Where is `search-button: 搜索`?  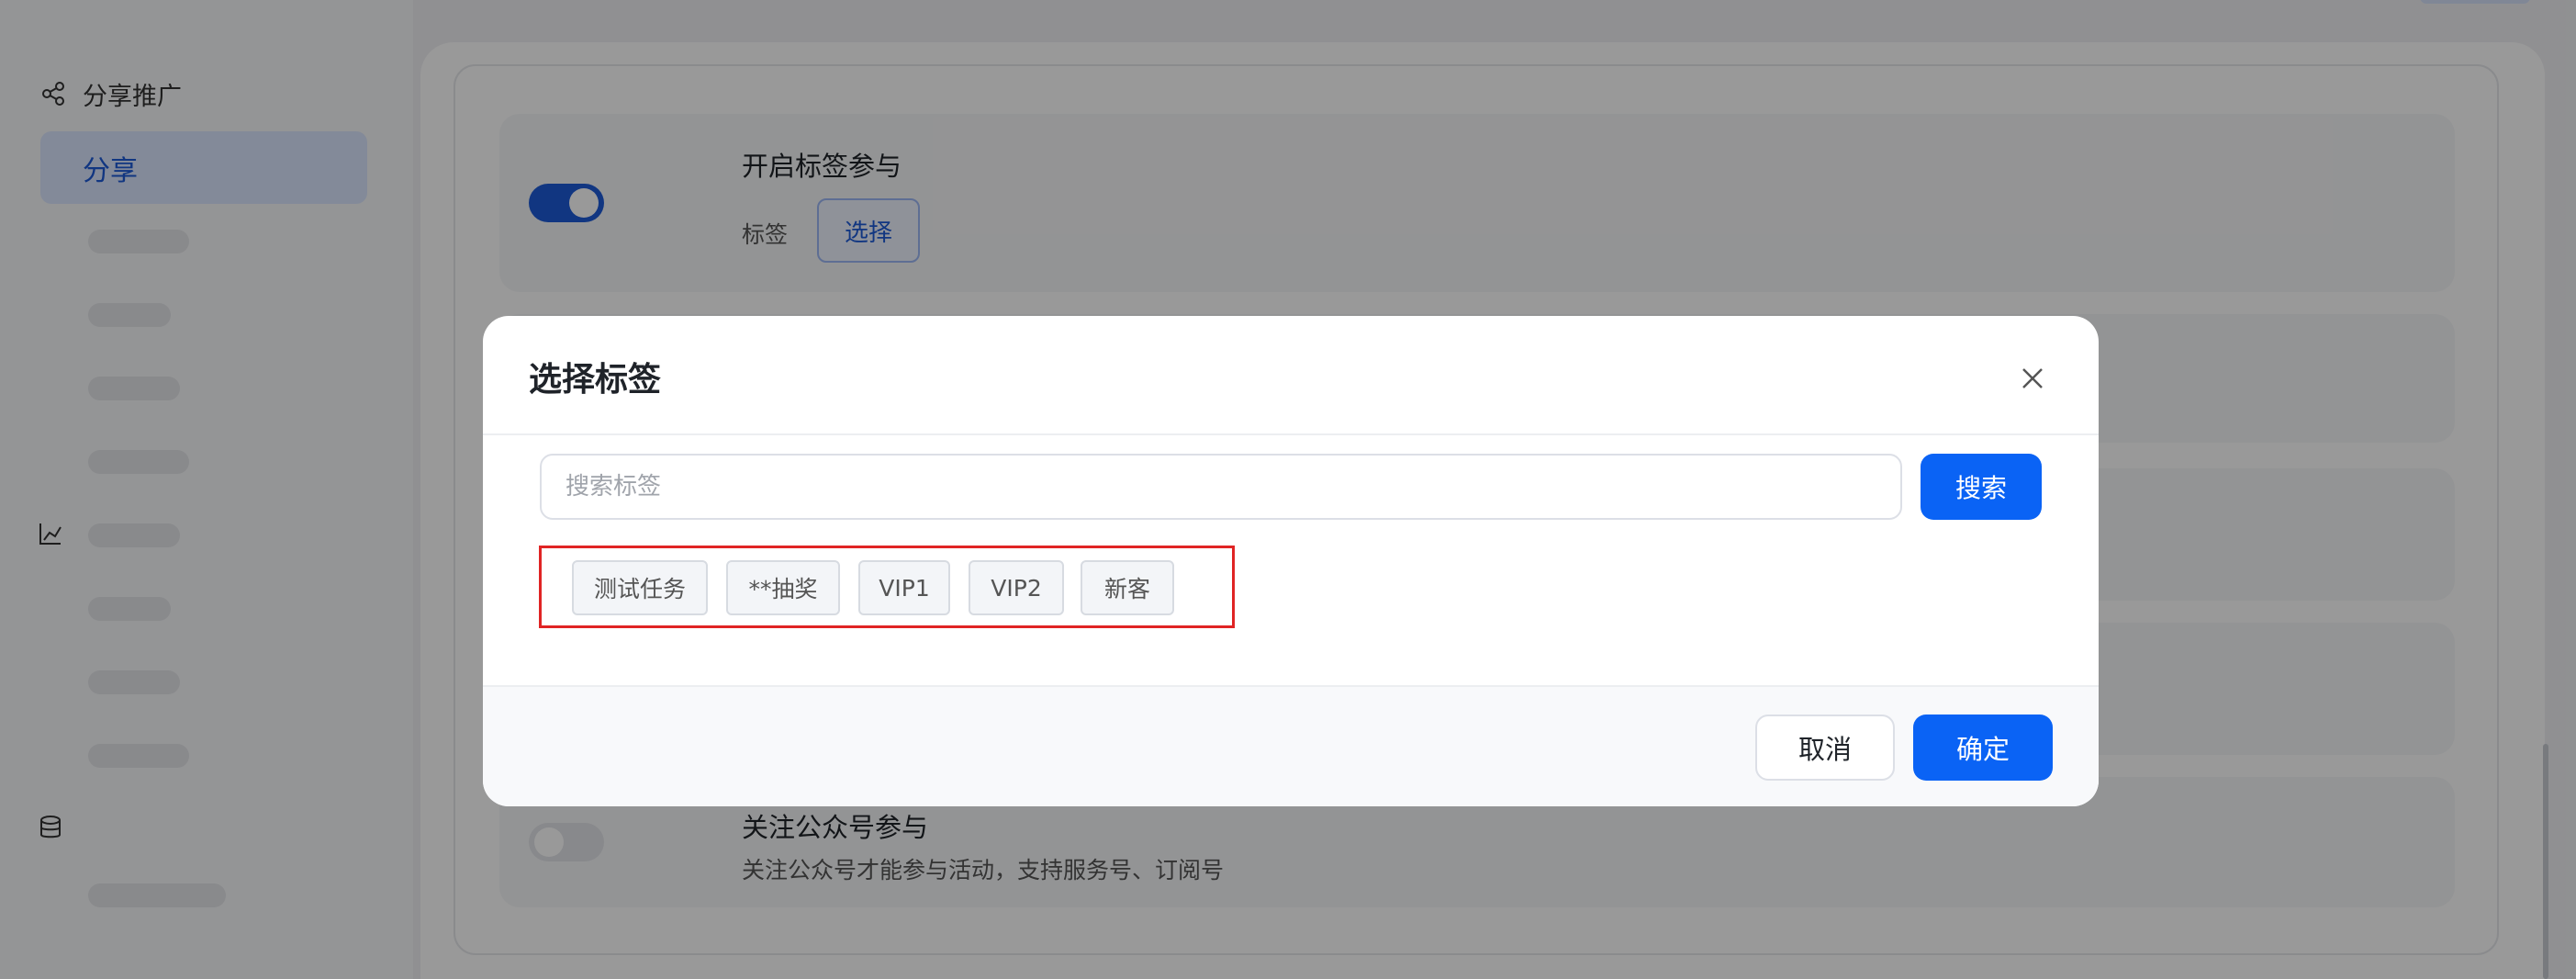 search-button: 搜索 is located at coordinates (1981, 487).